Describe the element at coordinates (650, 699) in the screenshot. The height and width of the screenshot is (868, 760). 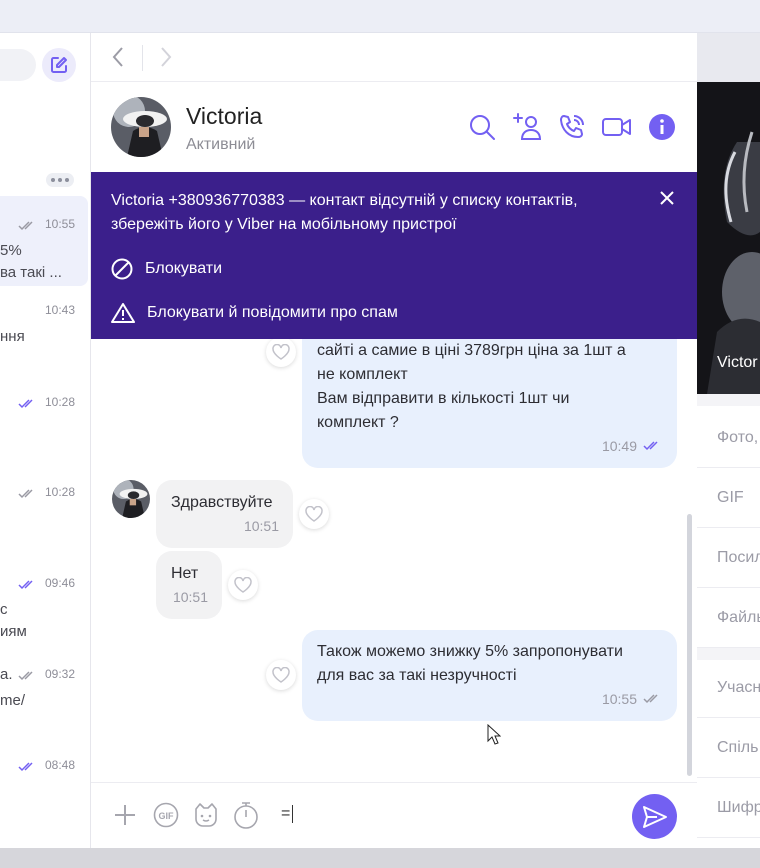
I see `delivered-receipt-icon` at that location.